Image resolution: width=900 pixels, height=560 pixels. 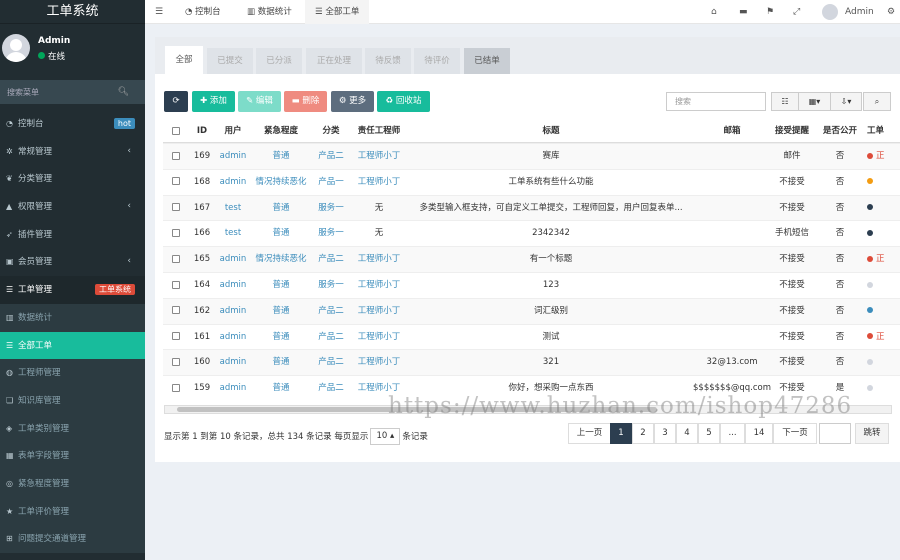 I want to click on sidebar-item-form-fields: ▦ 表单字段管理, so click(x=72, y=456).